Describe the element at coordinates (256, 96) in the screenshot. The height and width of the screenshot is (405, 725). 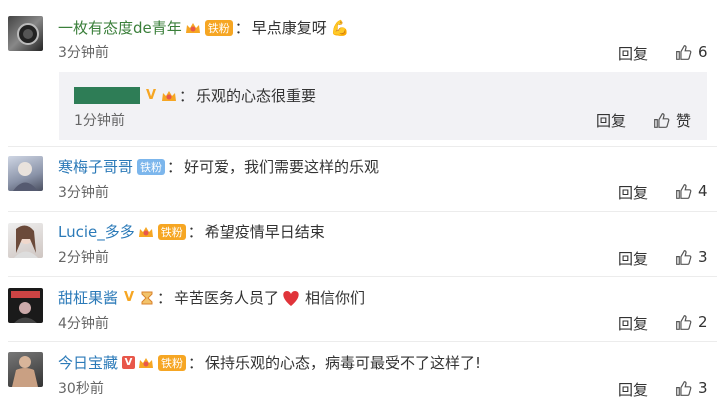
I see `sub-reply-text: 乐观的心态很重要` at that location.